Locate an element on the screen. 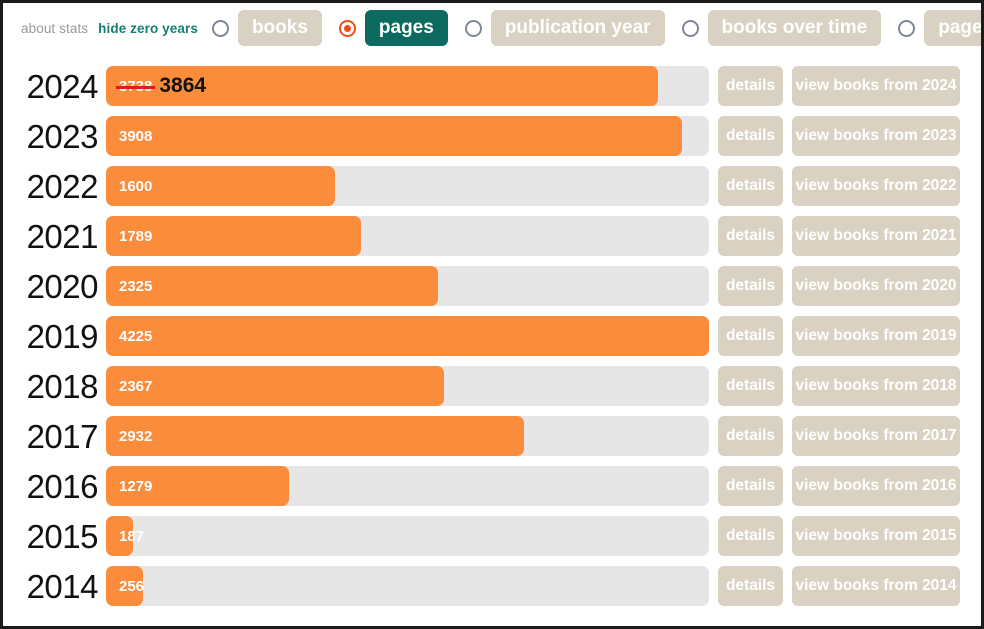 The width and height of the screenshot is (984, 629). view-books-button: view books from 2015 is located at coordinates (876, 536).